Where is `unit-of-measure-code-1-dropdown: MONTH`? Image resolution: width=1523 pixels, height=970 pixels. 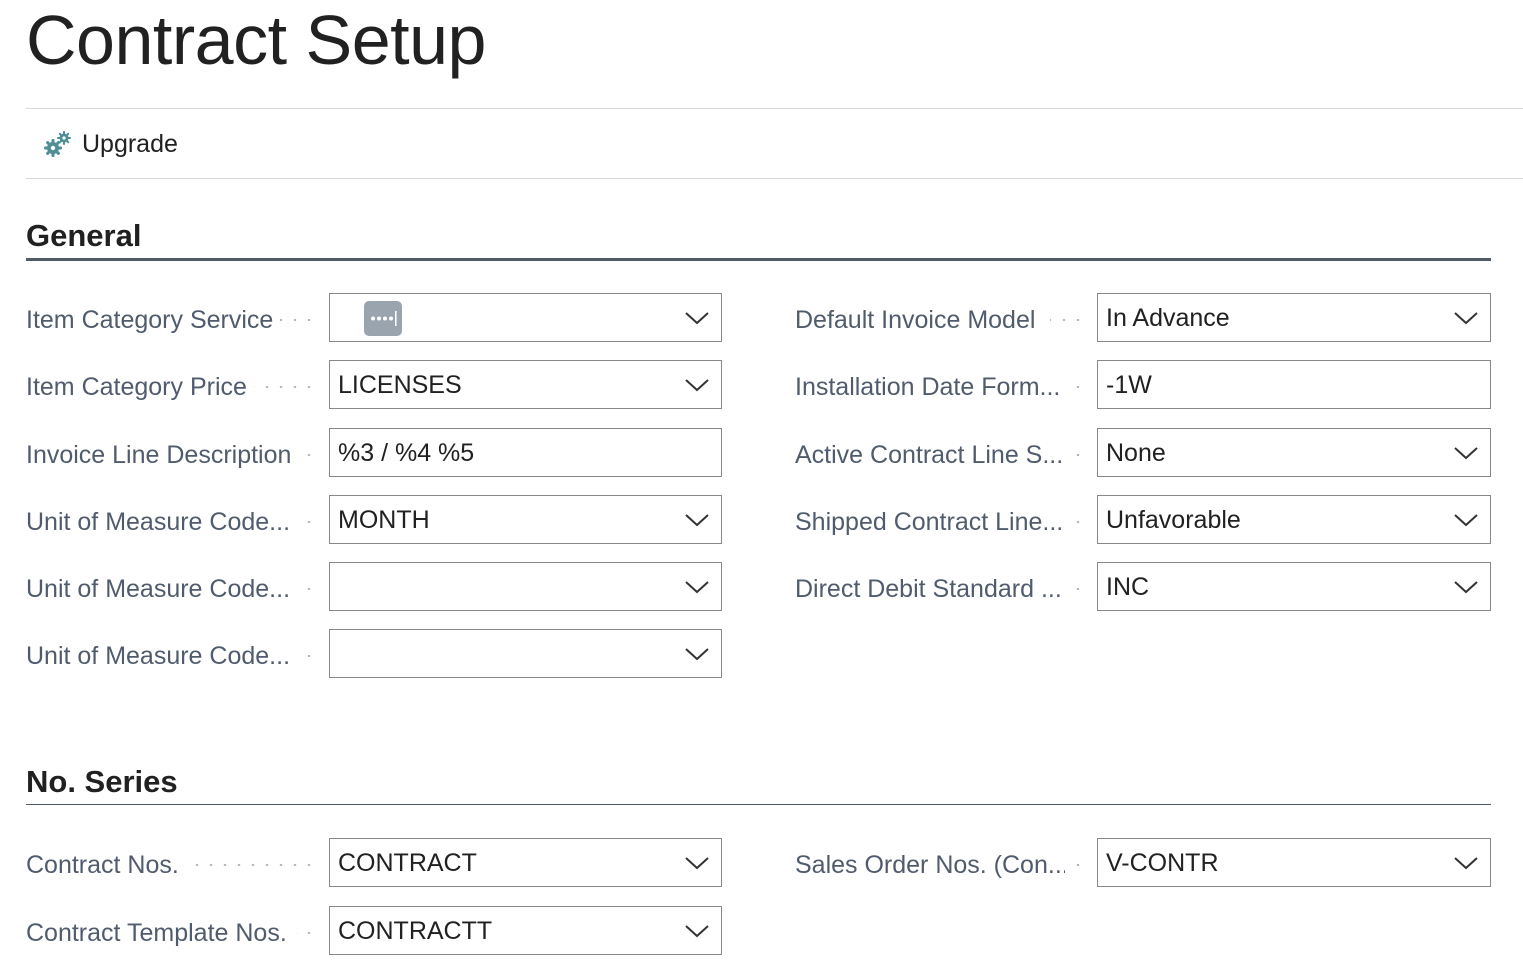 unit-of-measure-code-1-dropdown: MONTH is located at coordinates (525, 519).